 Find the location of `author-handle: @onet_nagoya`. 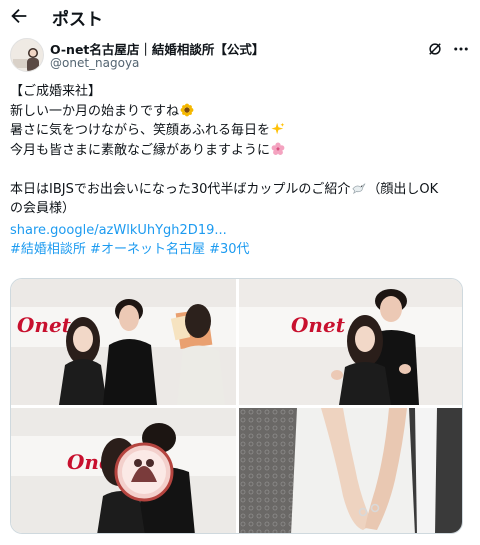

author-handle: @onet_nagoya is located at coordinates (94, 63).